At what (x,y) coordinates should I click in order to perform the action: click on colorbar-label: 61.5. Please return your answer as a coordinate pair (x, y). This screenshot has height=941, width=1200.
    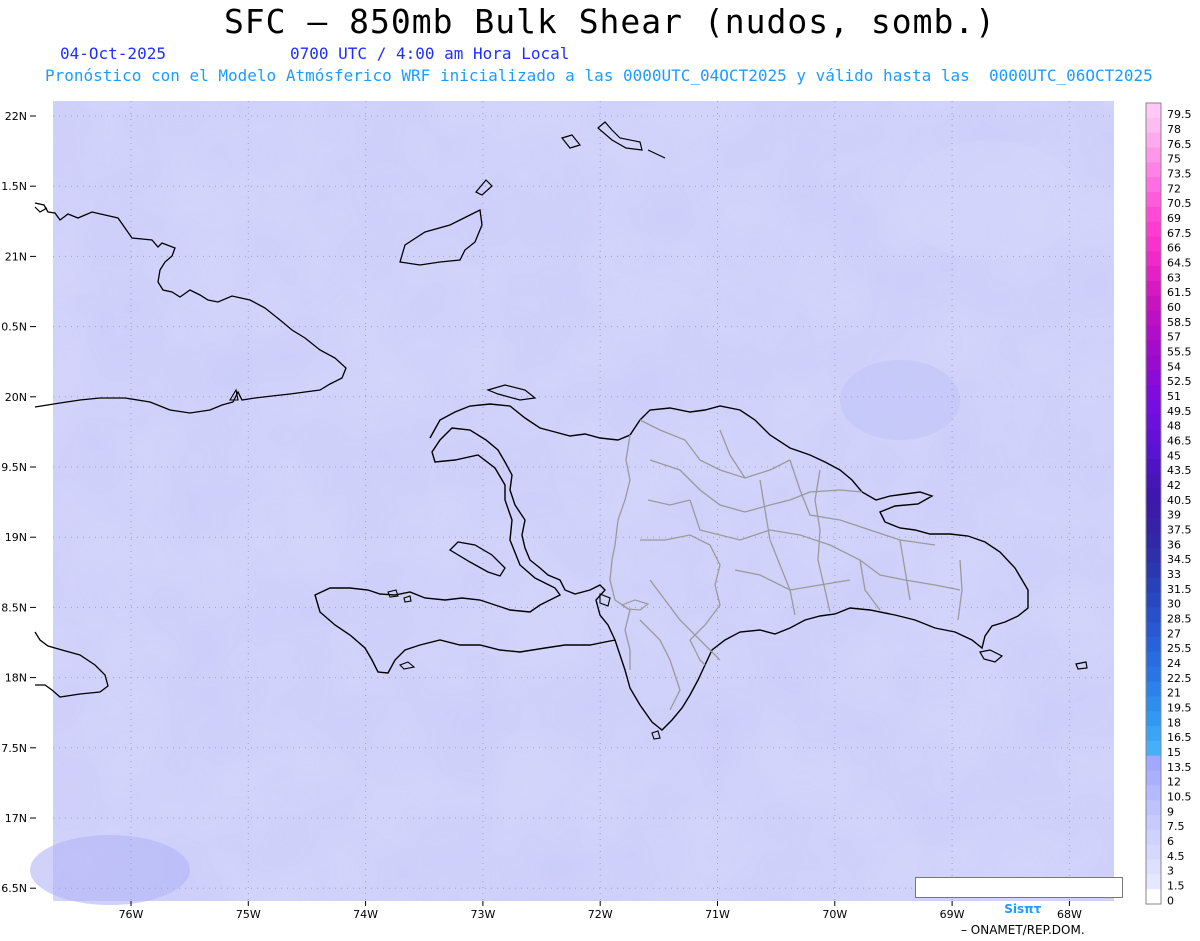
    Looking at the image, I should click on (1179, 292).